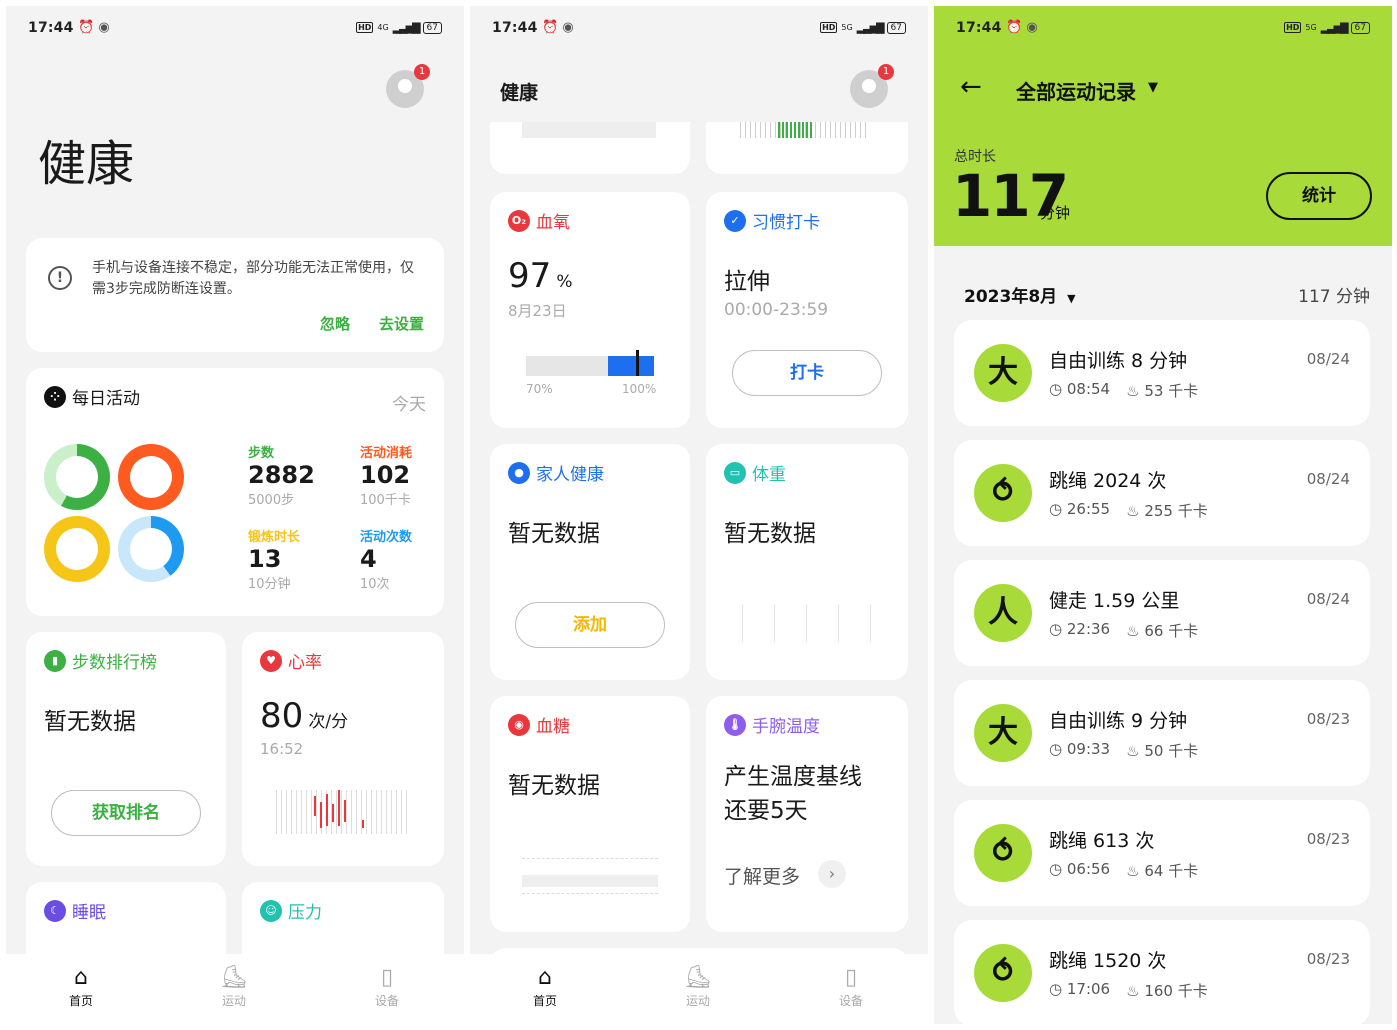  I want to click on steps-ring, so click(77, 477).